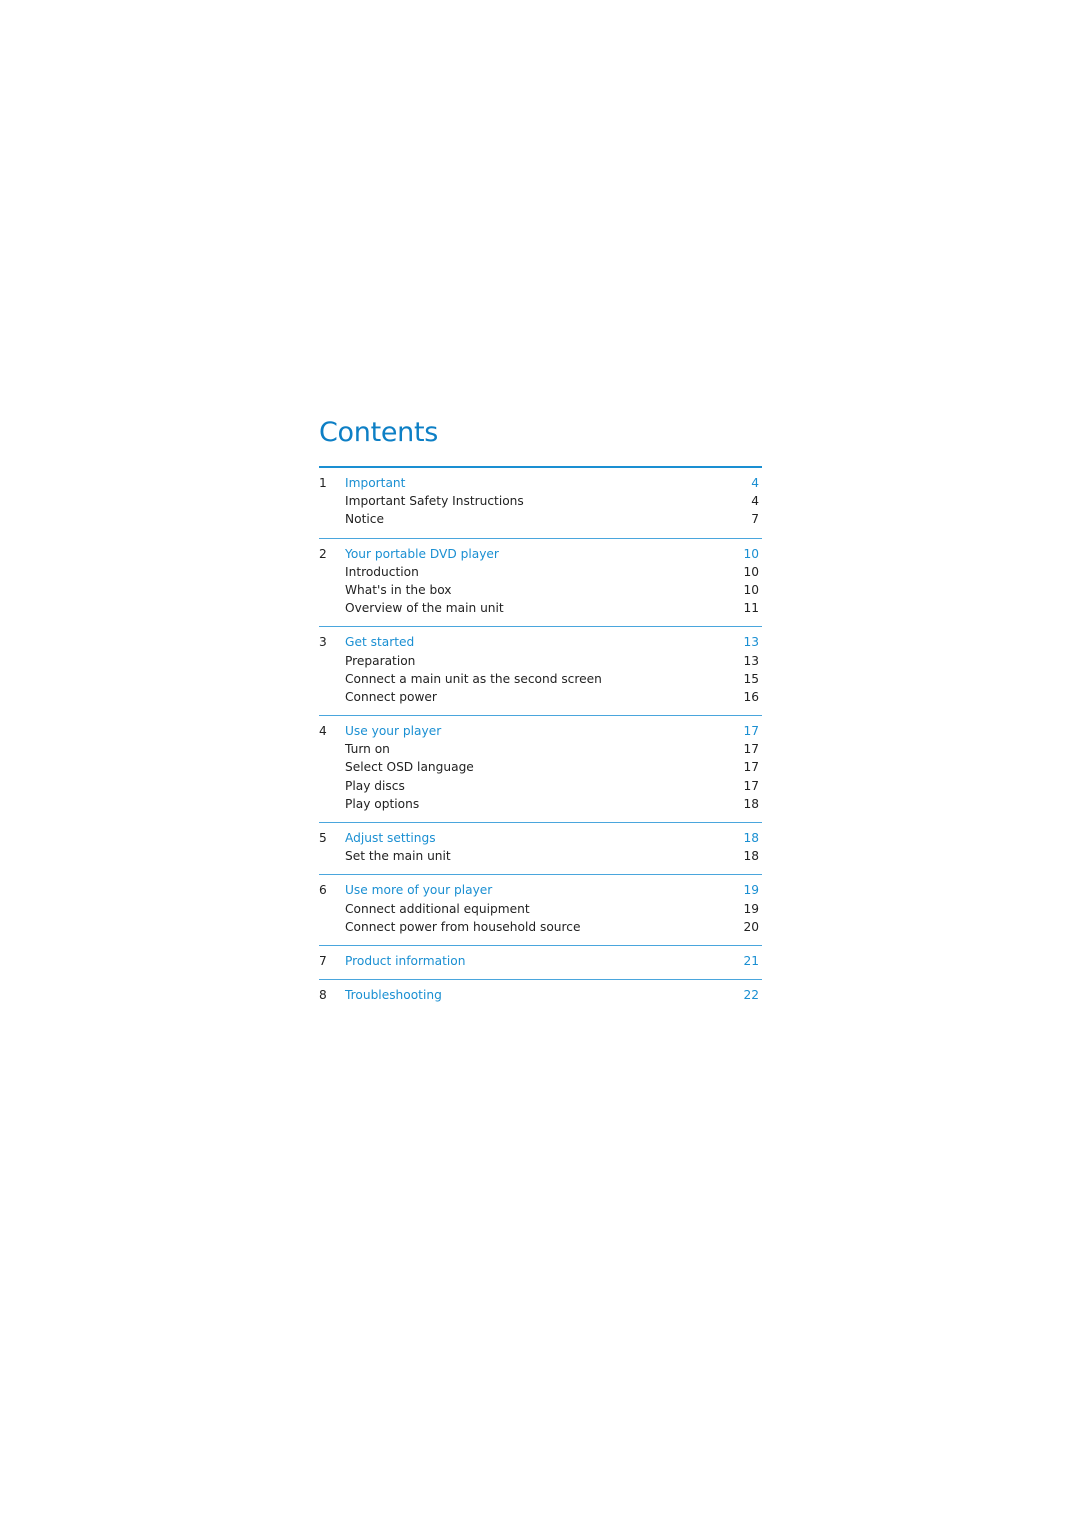  I want to click on toc-section: 7 Product information 21, so click(540, 961).